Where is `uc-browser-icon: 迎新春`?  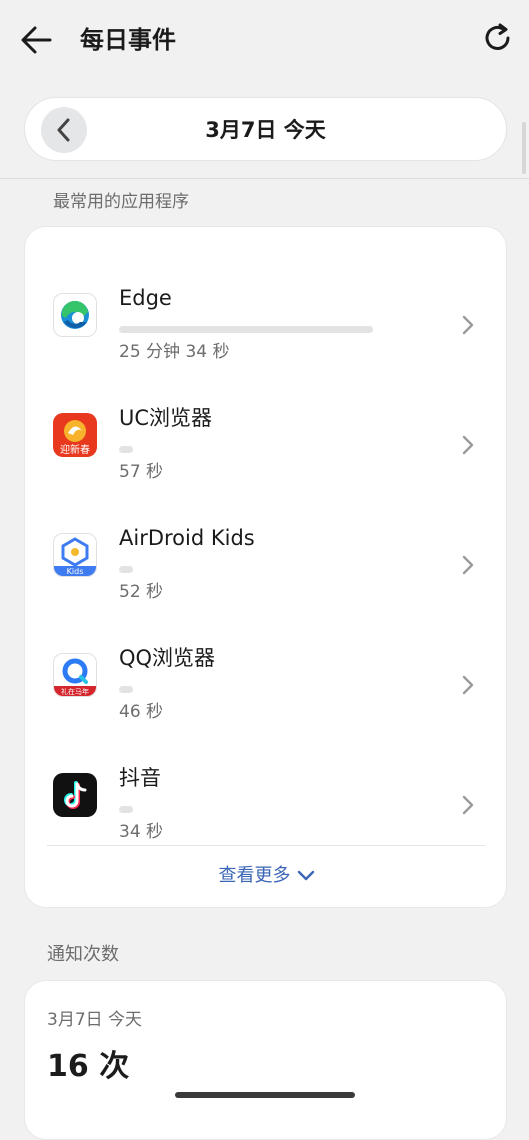 uc-browser-icon: 迎新春 is located at coordinates (75, 435).